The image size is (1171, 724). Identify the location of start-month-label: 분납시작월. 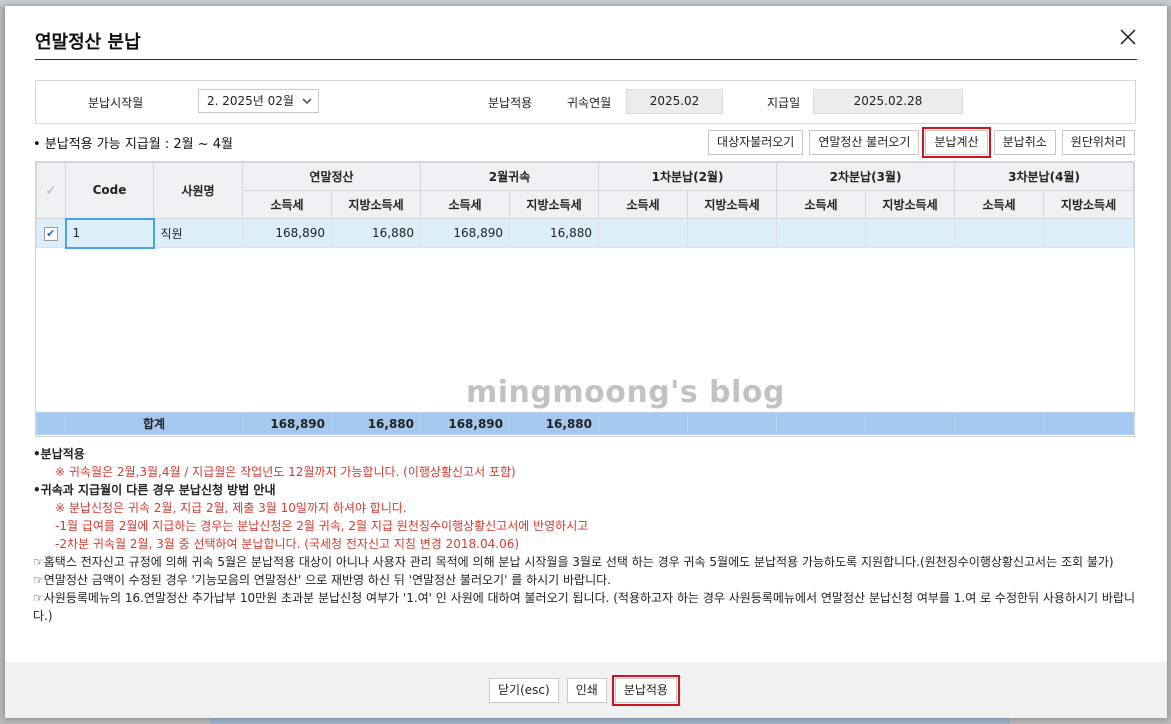
(116, 103).